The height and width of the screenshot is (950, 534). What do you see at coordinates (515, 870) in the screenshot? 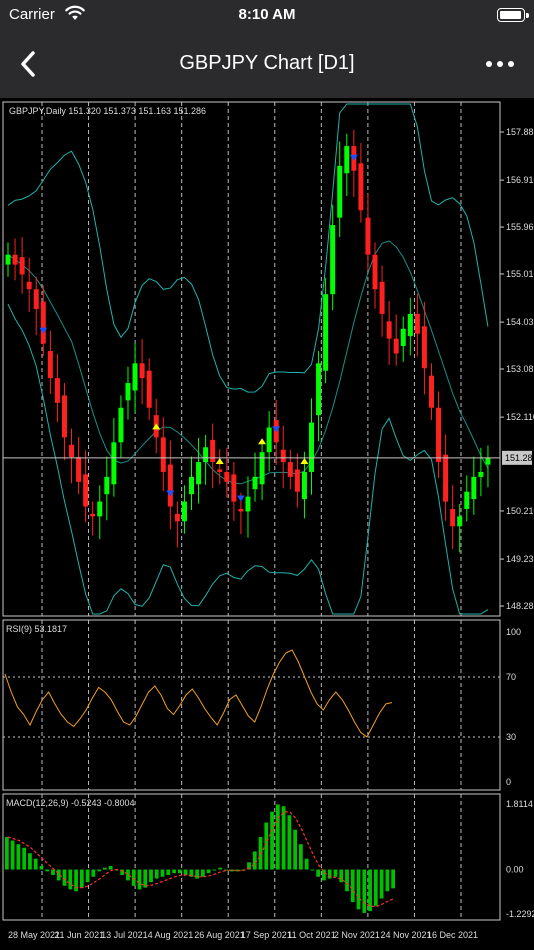
I see `macd-tick-label: 0.00` at bounding box center [515, 870].